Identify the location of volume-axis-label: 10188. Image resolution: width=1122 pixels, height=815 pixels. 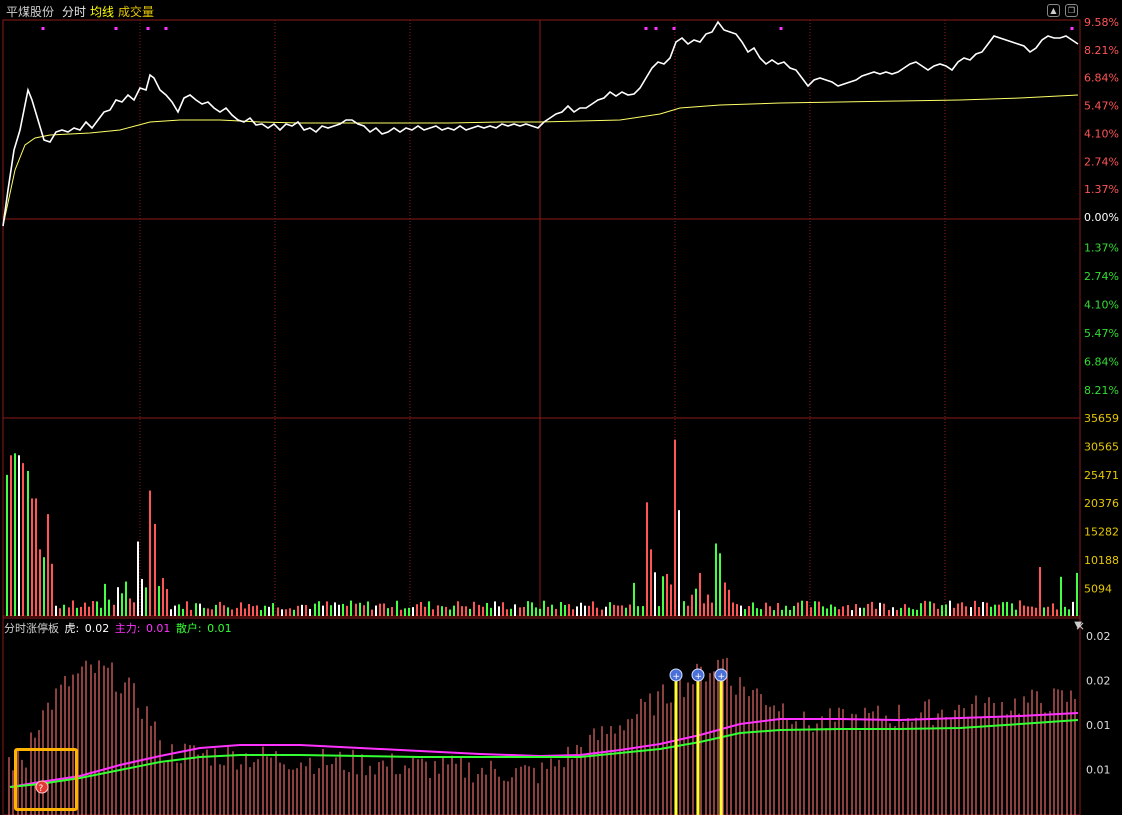
(1101, 560).